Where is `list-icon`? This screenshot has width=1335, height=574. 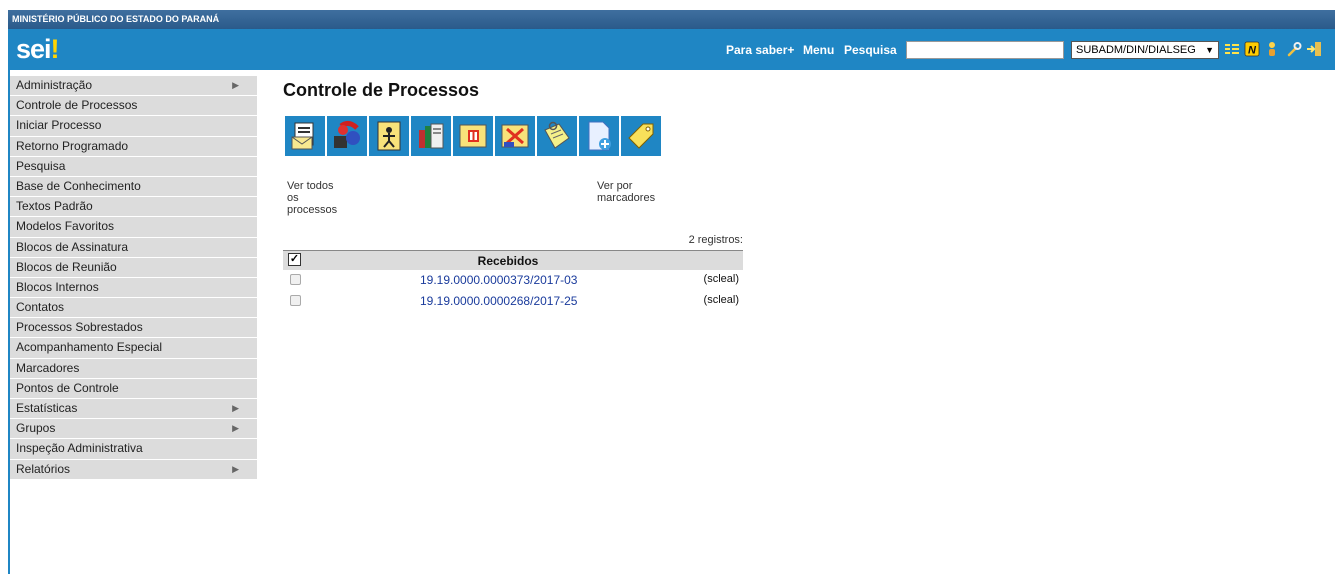 list-icon is located at coordinates (1232, 49).